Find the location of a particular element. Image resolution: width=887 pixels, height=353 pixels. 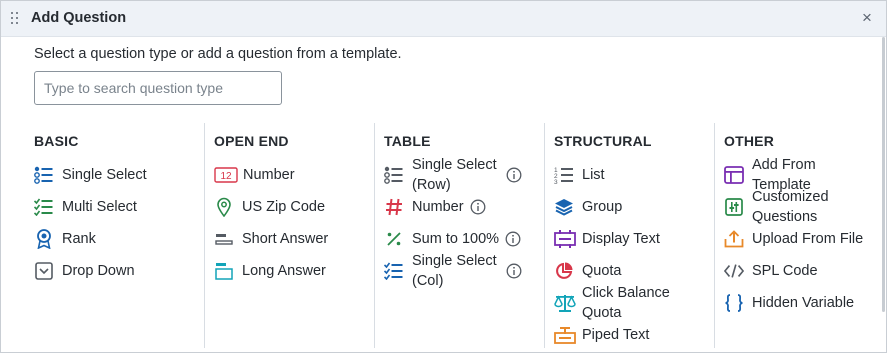

multi-select-icon is located at coordinates (44, 207).